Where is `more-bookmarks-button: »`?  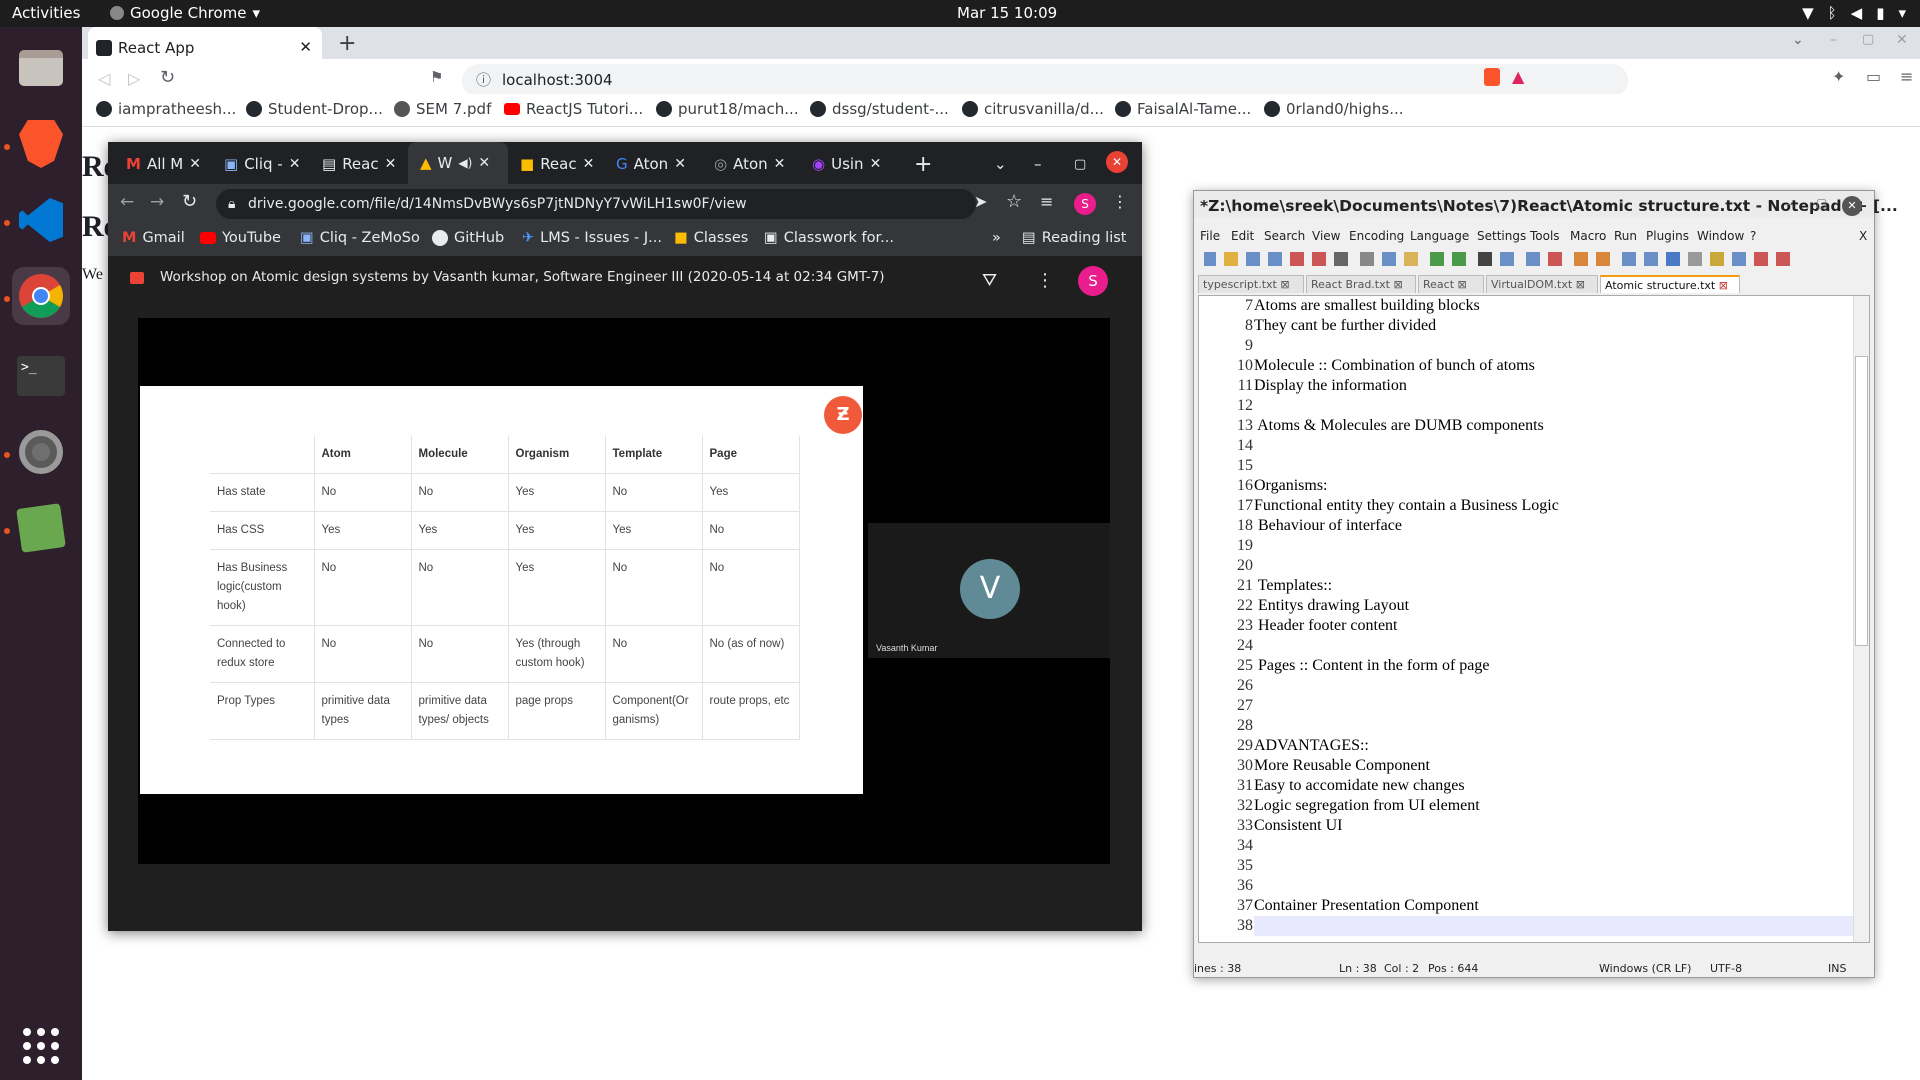 more-bookmarks-button: » is located at coordinates (996, 238).